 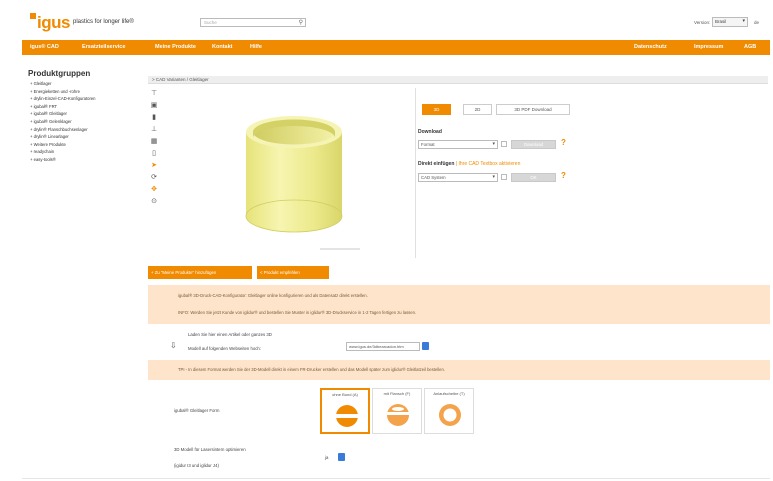 What do you see at coordinates (504, 144) in the screenshot?
I see `download-checkbox` at bounding box center [504, 144].